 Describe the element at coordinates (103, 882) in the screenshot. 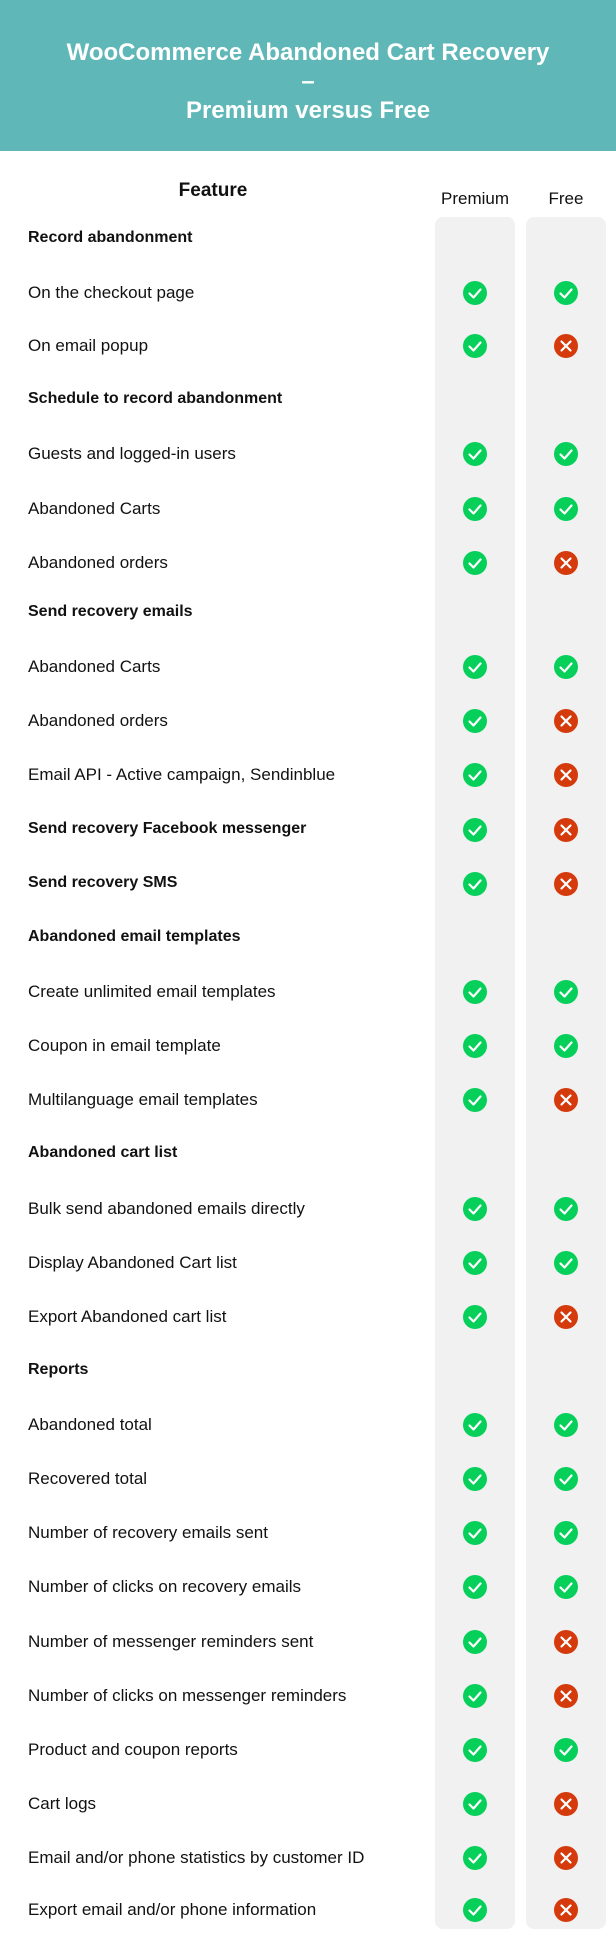

I see `section-label: Send recovery SMS` at that location.